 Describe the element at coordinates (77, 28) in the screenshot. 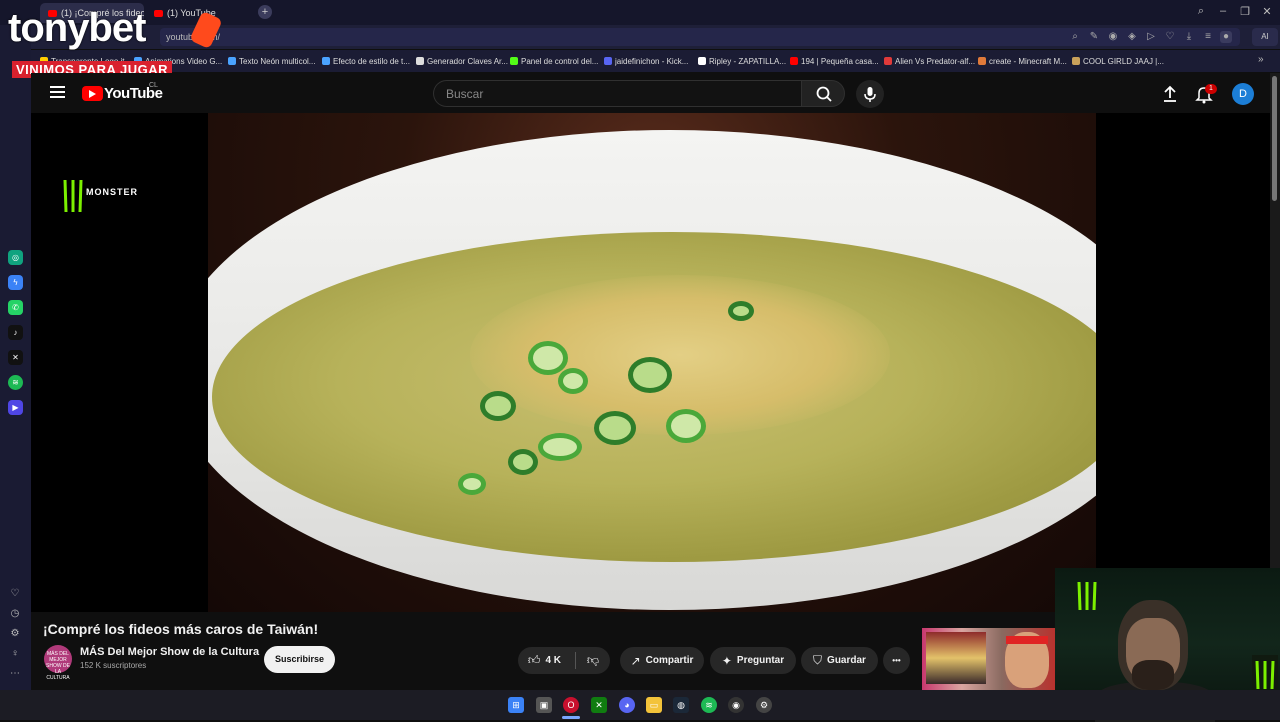

I see `tonybet-logo: tonybet` at that location.